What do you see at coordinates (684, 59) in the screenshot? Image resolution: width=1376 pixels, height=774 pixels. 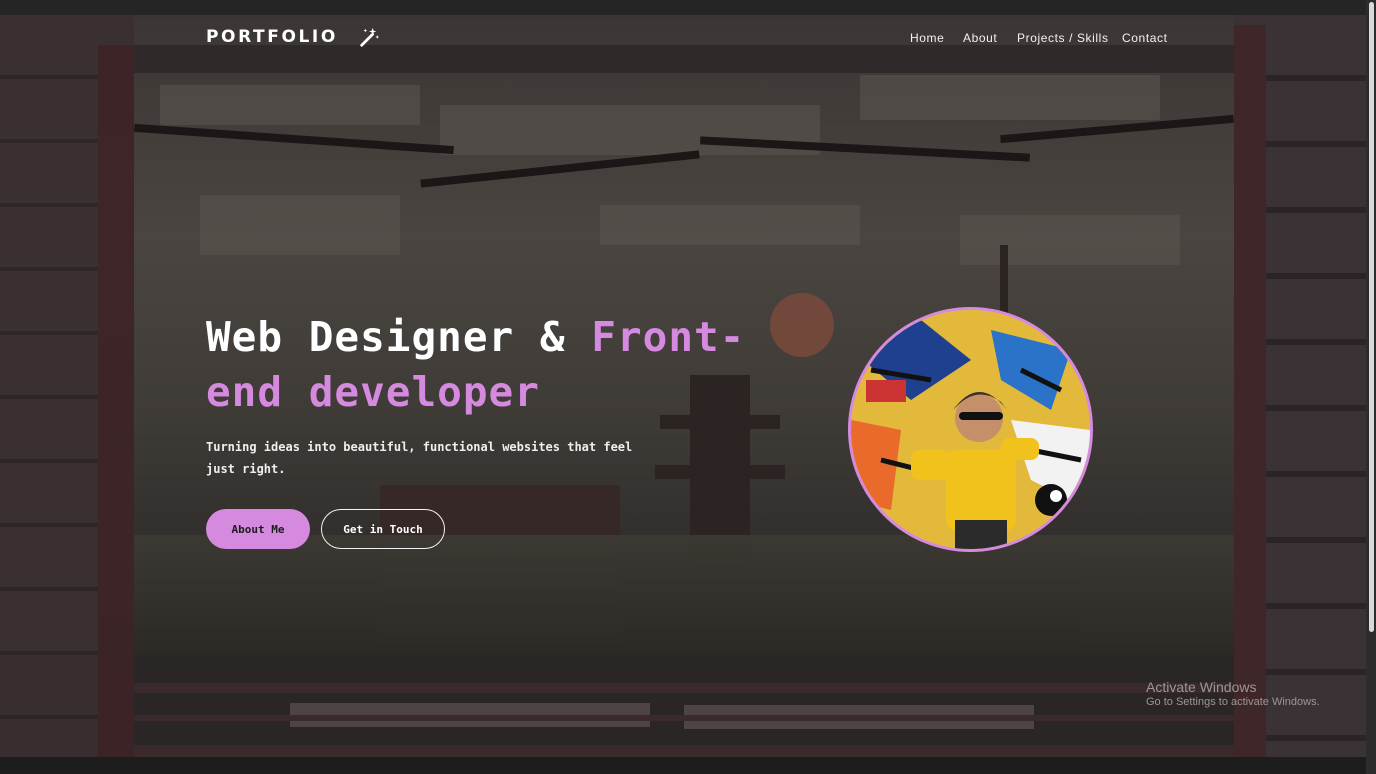 I see `gate-lintel` at bounding box center [684, 59].